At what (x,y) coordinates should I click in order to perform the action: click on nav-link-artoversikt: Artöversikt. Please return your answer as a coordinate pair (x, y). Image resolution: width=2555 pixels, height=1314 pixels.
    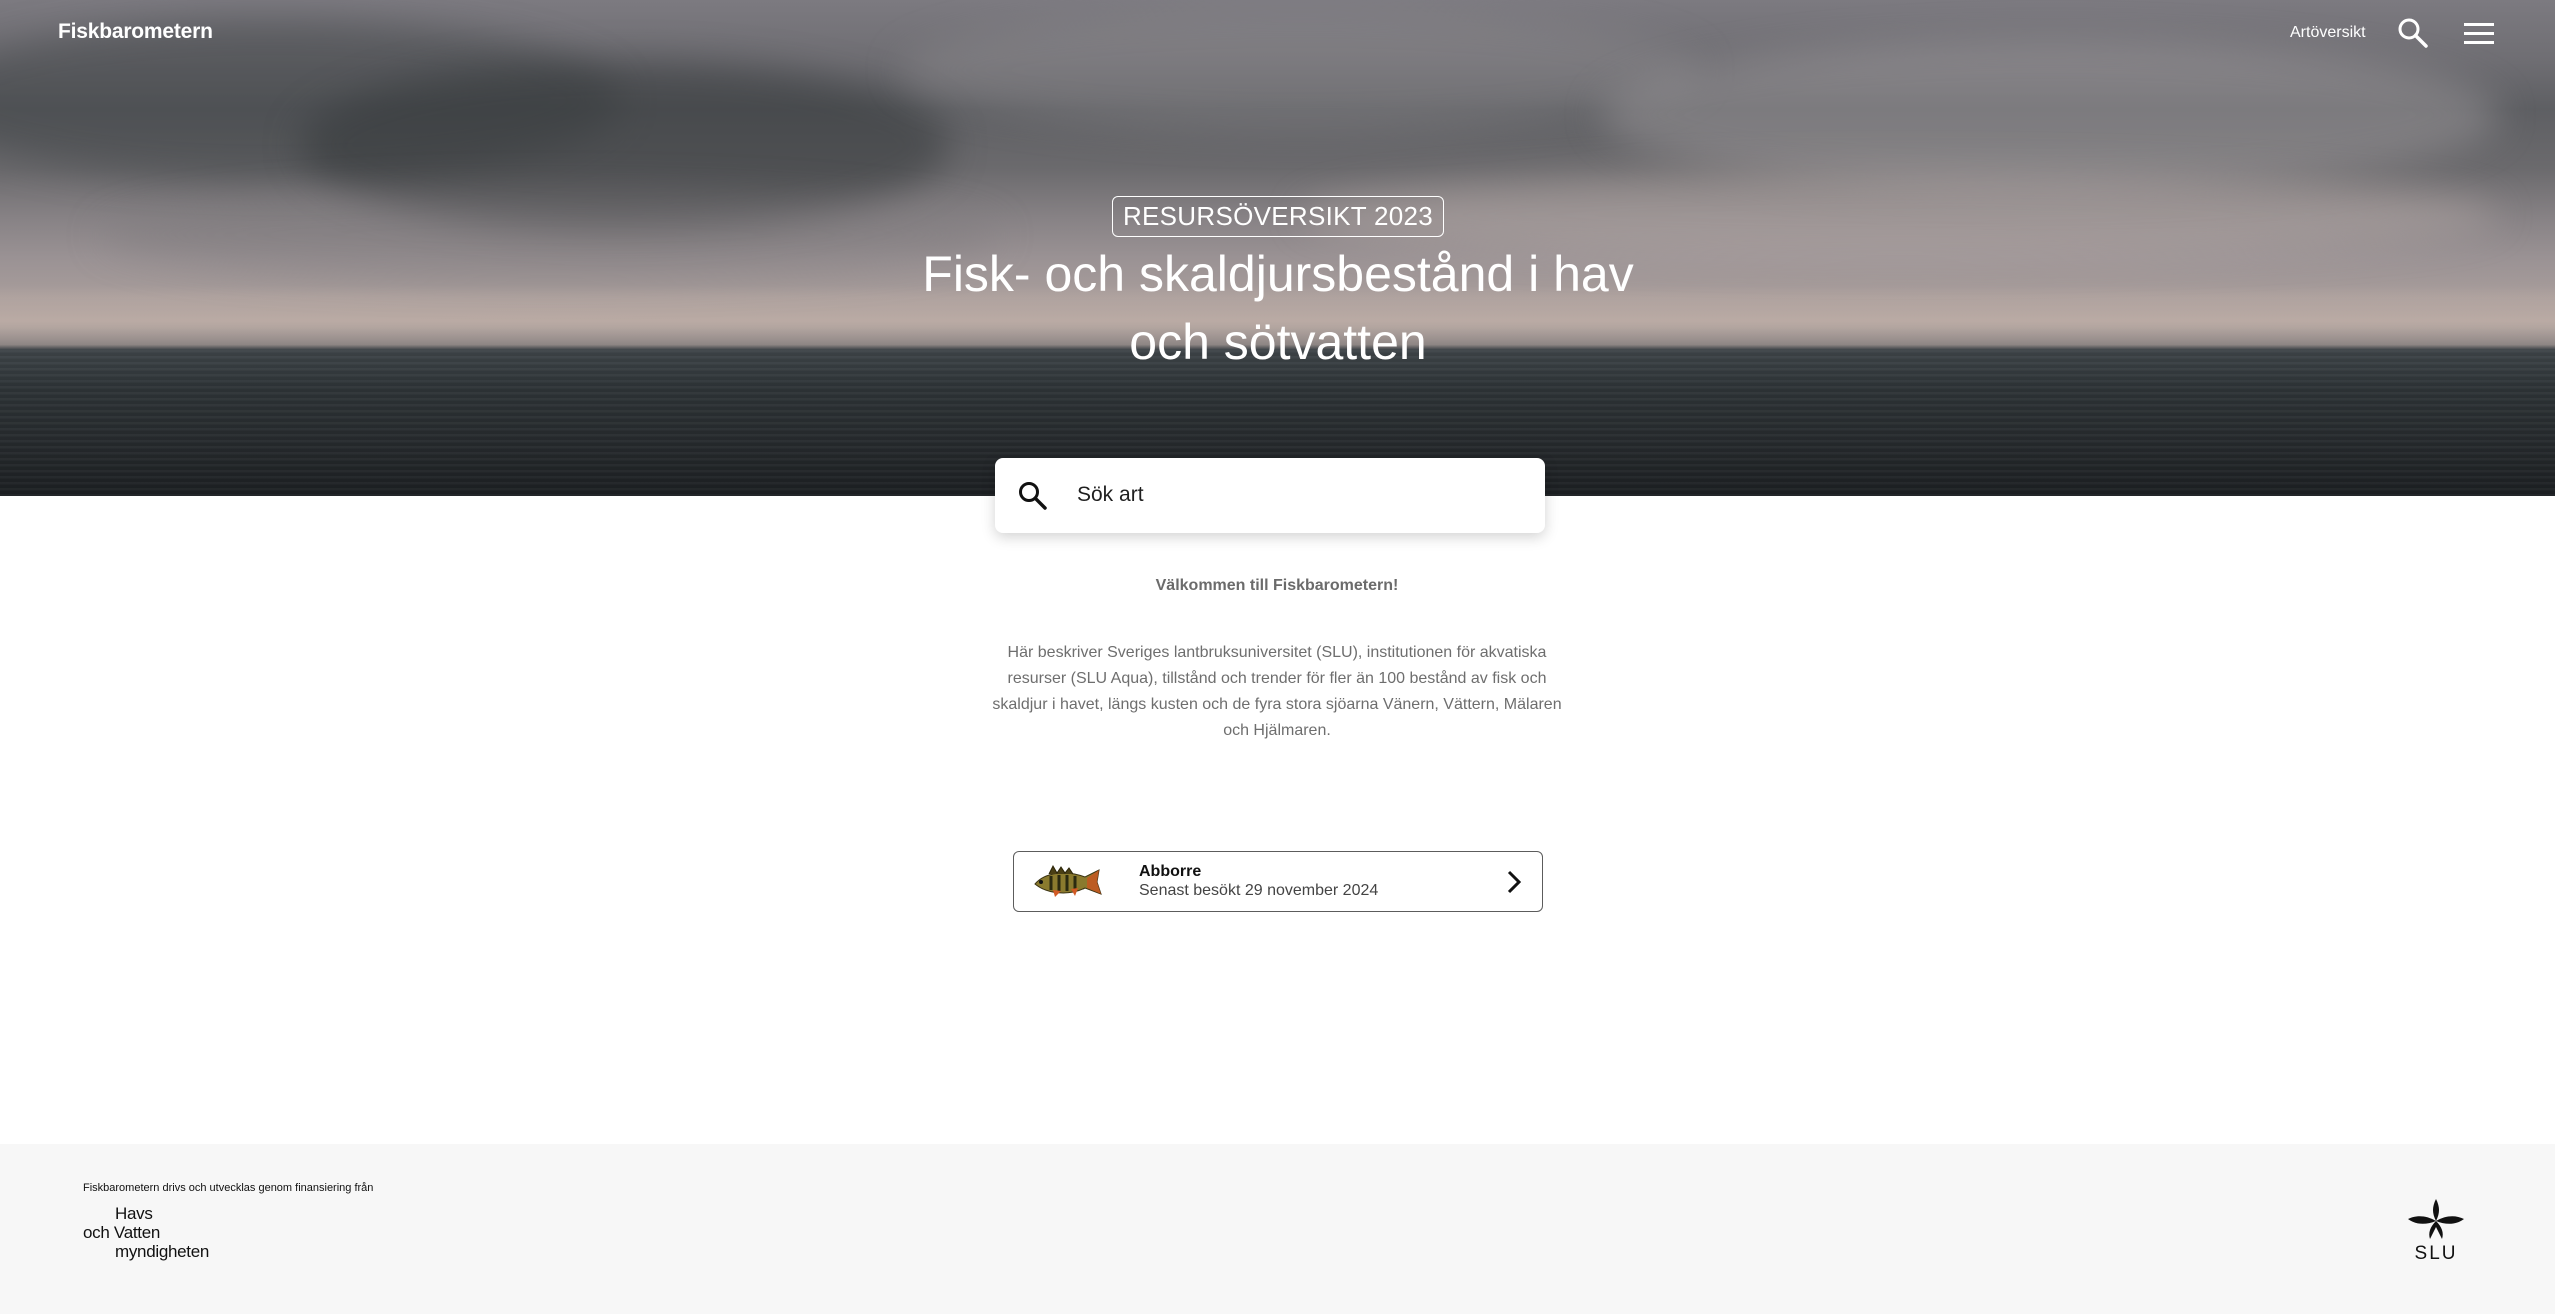
    Looking at the image, I should click on (2328, 33).